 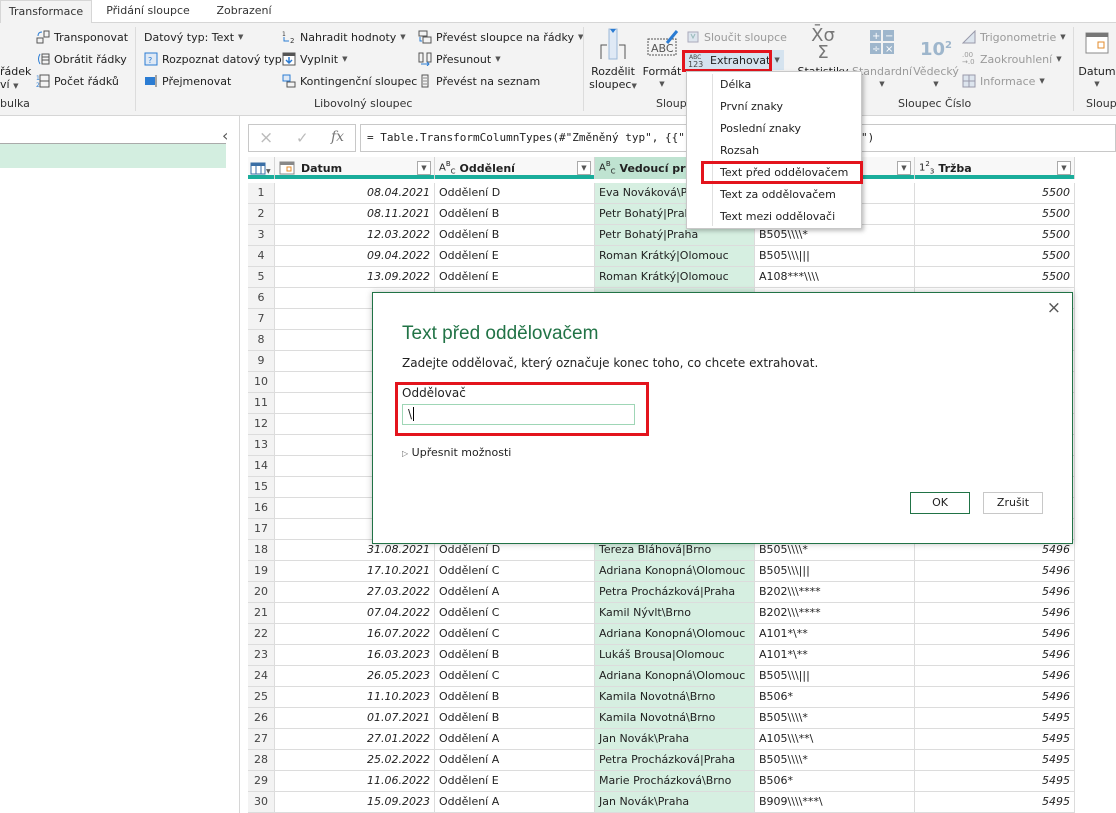 I want to click on cell-kod: A108***\\\\, so click(x=835, y=277).